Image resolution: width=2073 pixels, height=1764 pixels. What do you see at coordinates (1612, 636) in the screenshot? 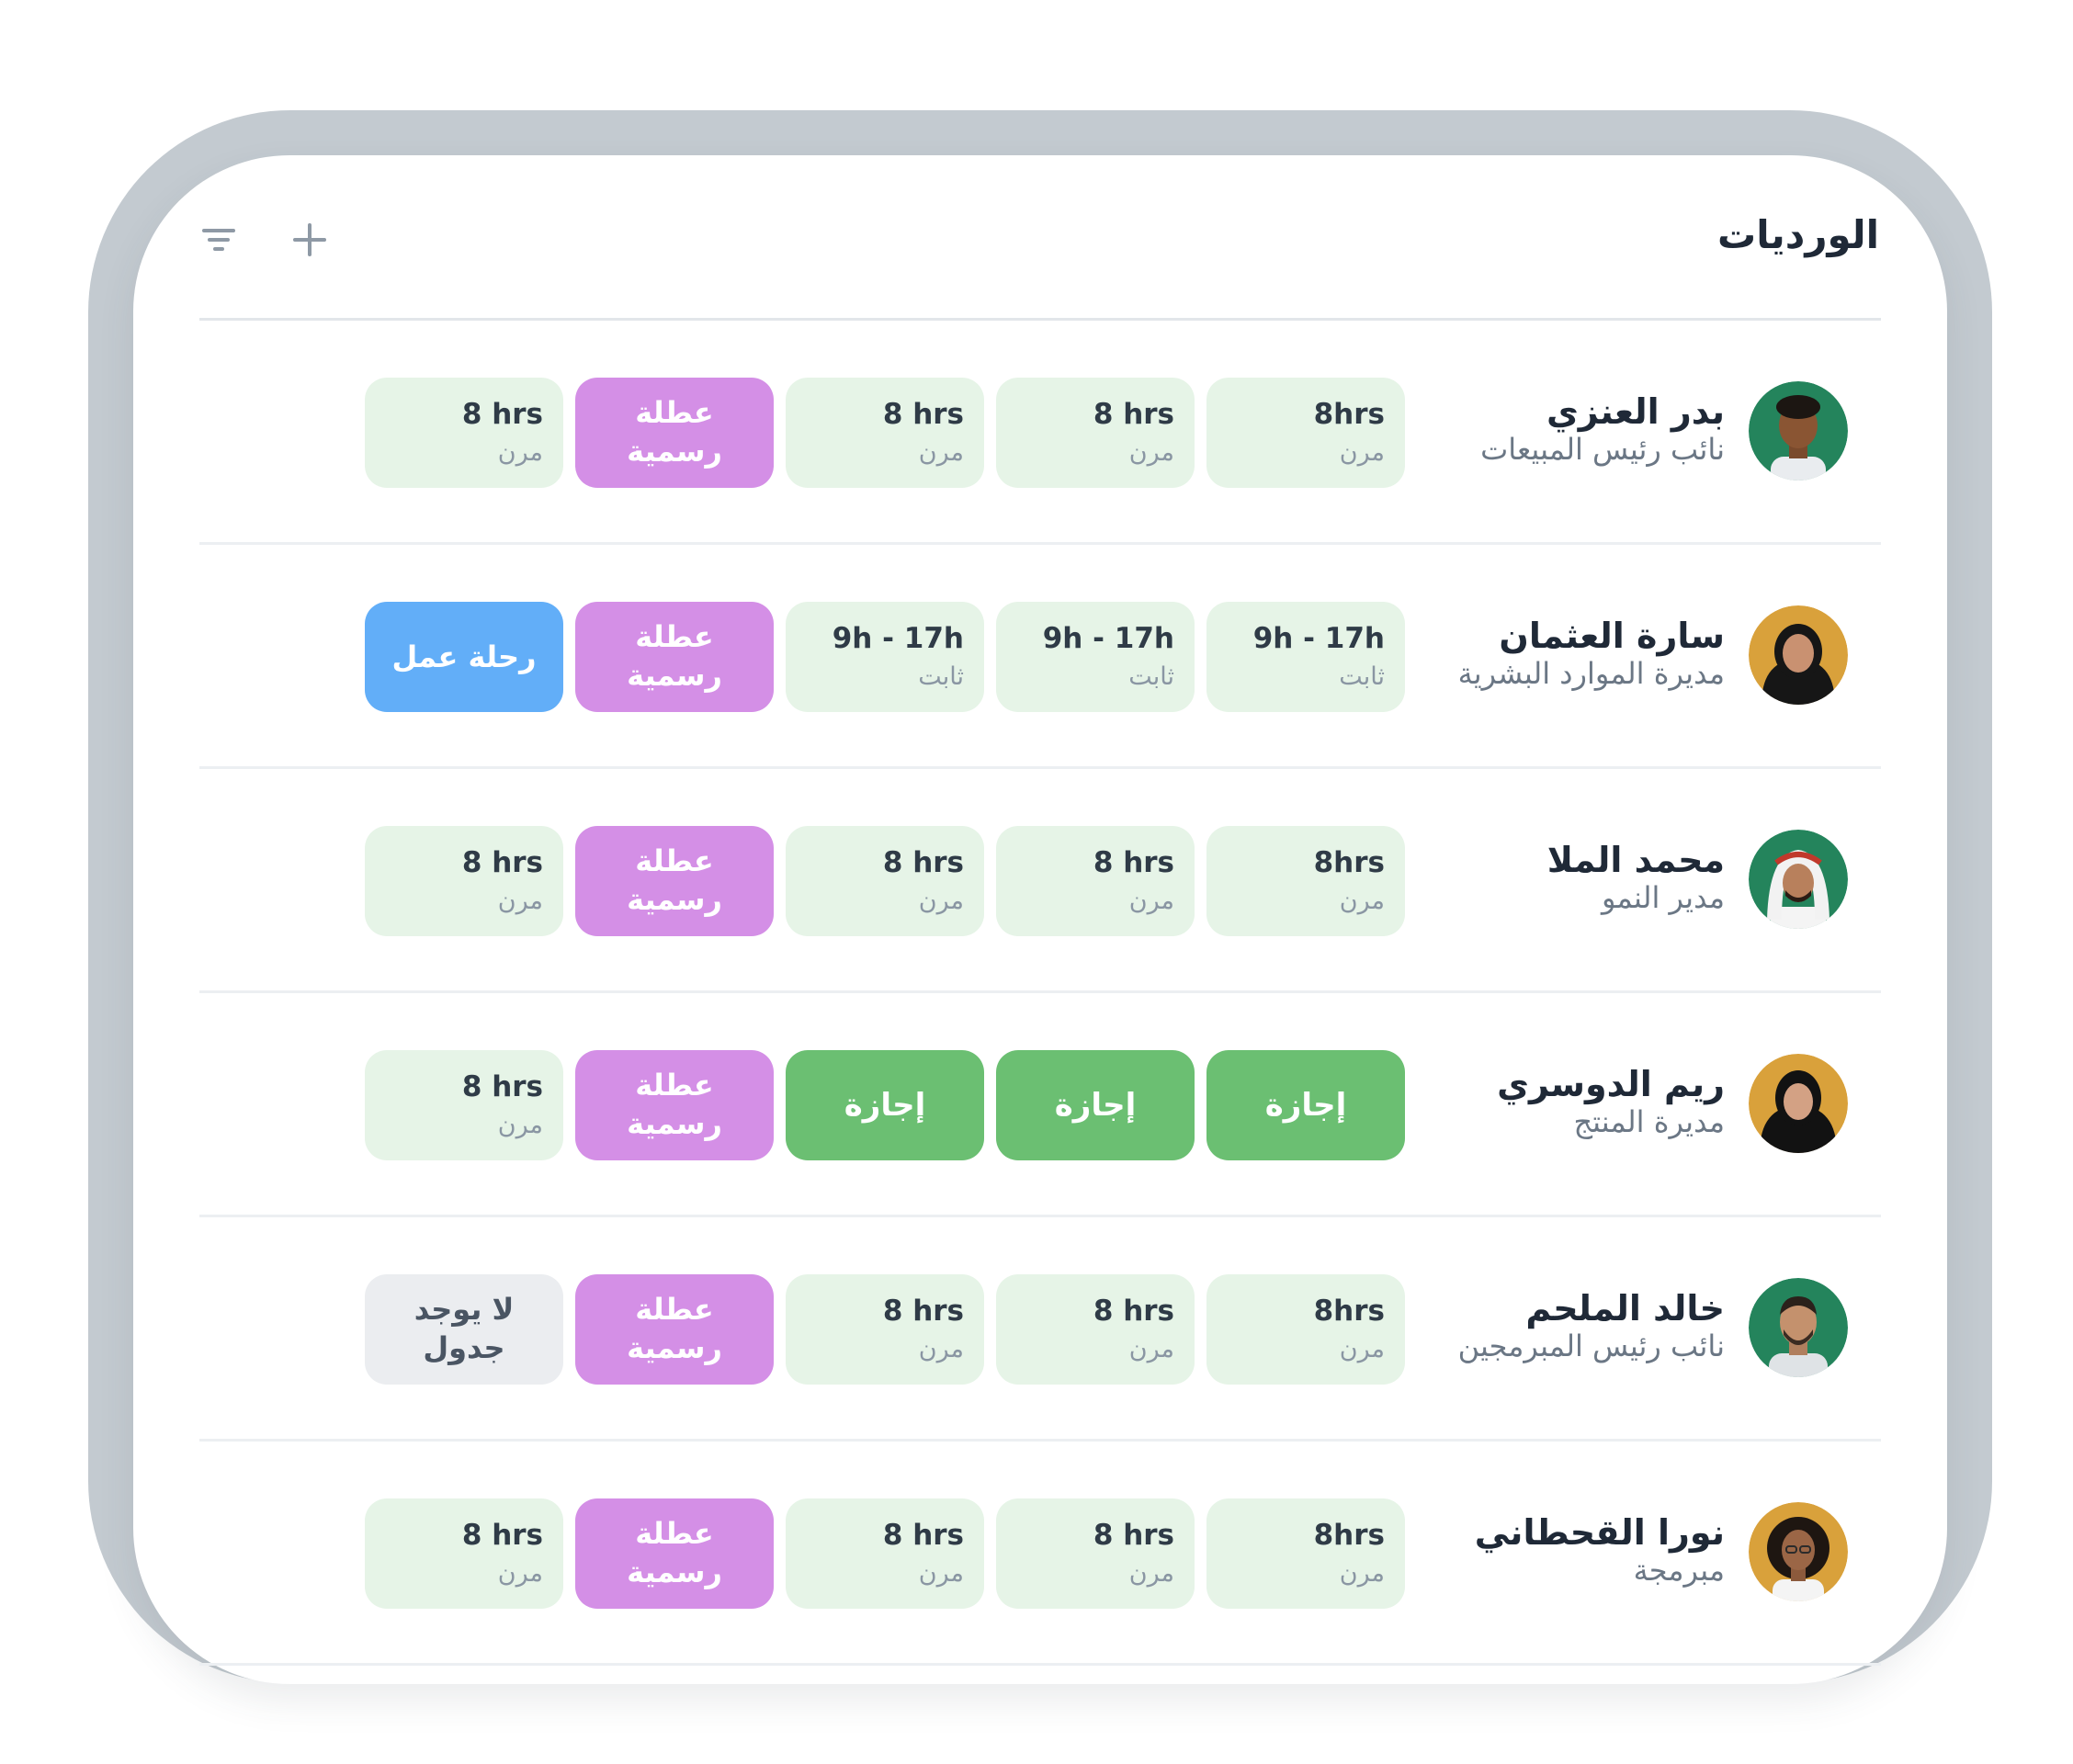
I see `employee-name: سارة العثمان` at bounding box center [1612, 636].